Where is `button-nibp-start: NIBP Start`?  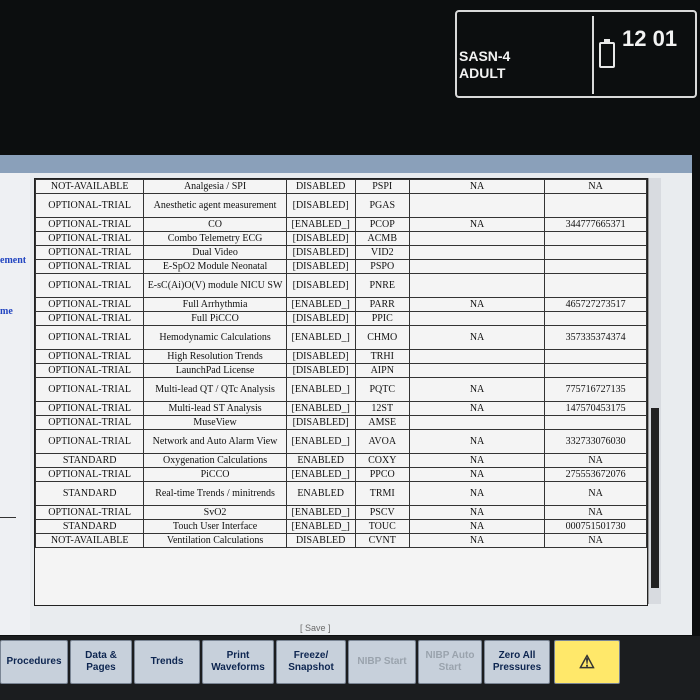 button-nibp-start: NIBP Start is located at coordinates (382, 662).